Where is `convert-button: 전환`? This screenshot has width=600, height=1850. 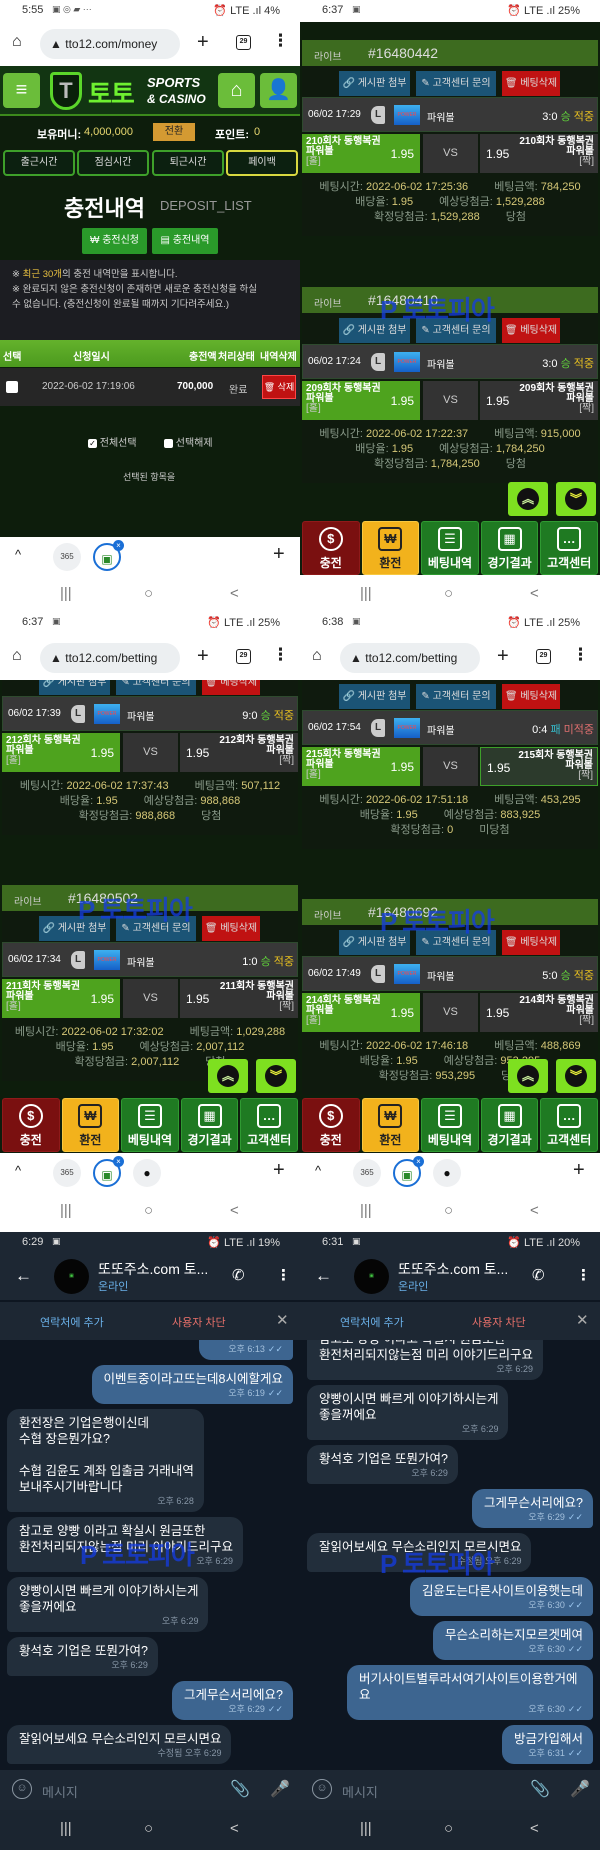
convert-button: 전환 is located at coordinates (174, 132).